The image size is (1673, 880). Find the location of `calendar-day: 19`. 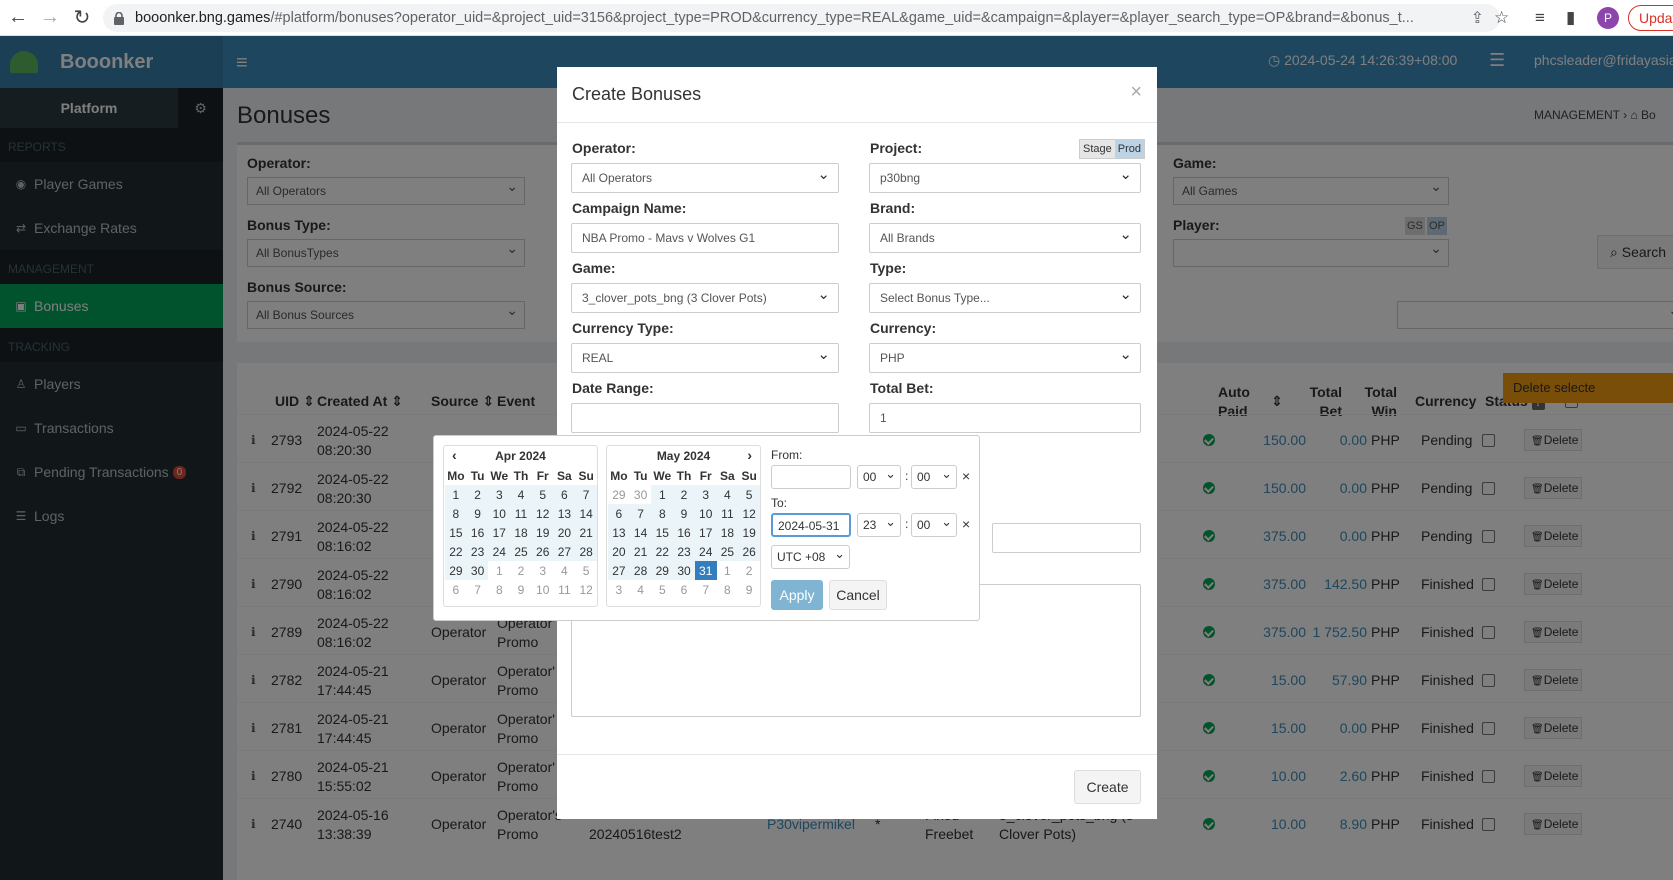

calendar-day: 19 is located at coordinates (542, 532).